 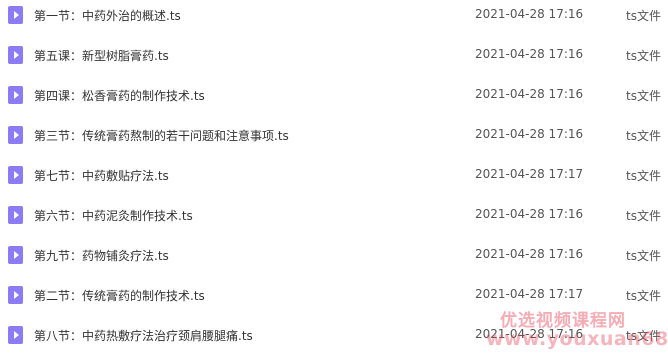 I want to click on file-name: 第一节：中药外治的概述.ts, so click(x=107, y=16).